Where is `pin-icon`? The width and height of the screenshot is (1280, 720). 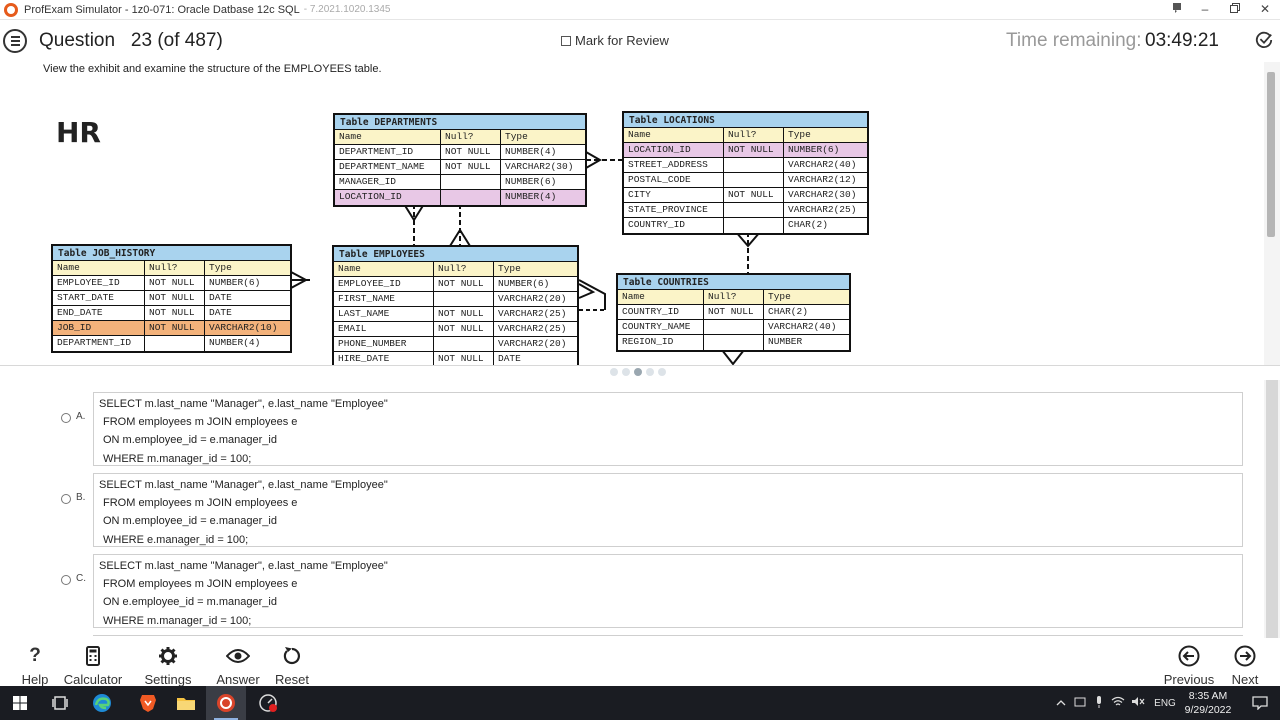 pin-icon is located at coordinates (1177, 10).